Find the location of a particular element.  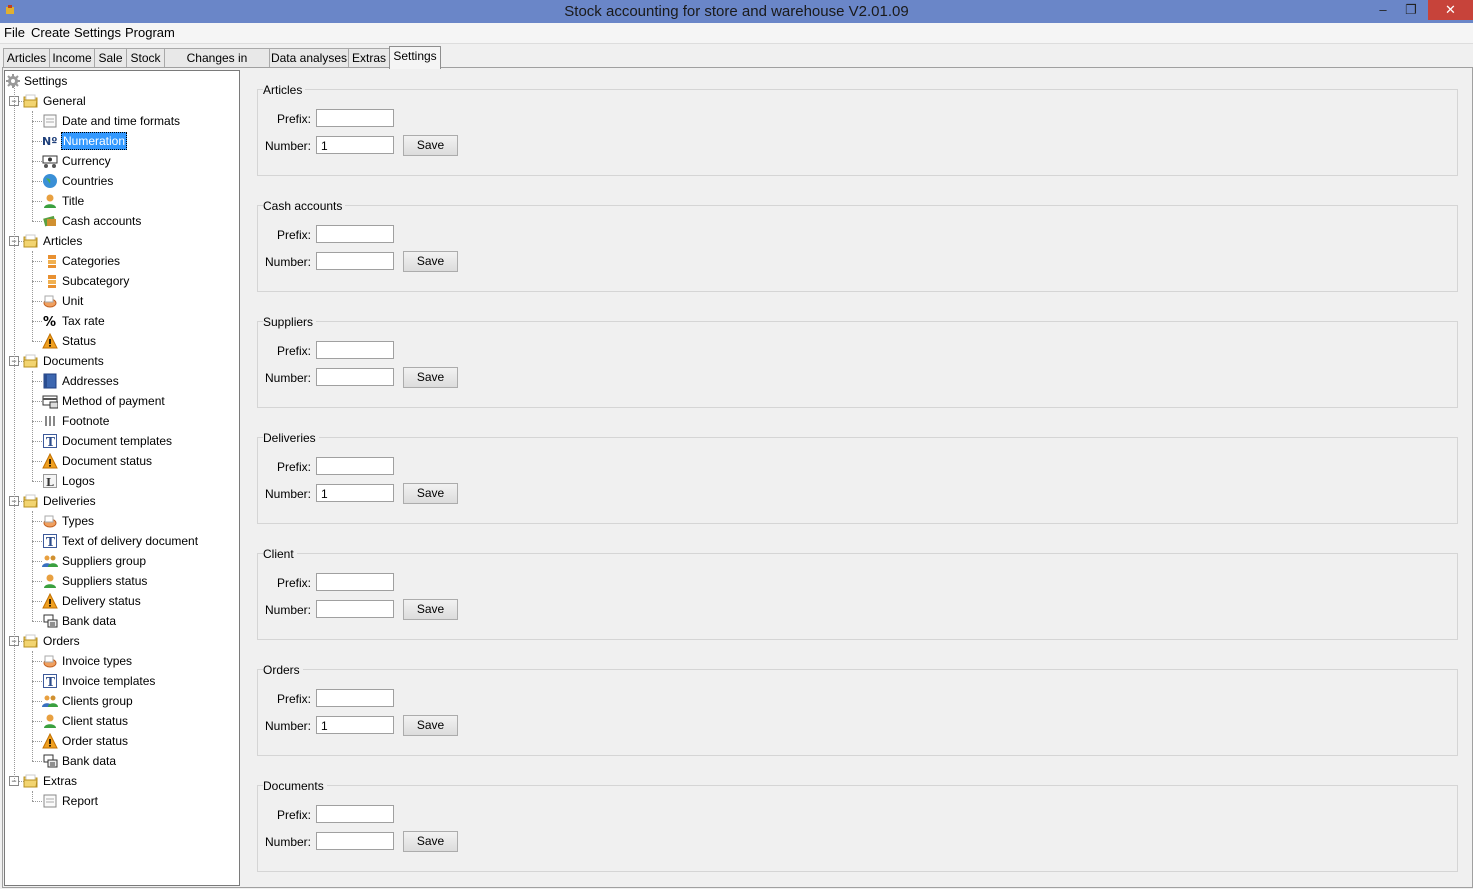

prefix-input-client is located at coordinates (355, 582).